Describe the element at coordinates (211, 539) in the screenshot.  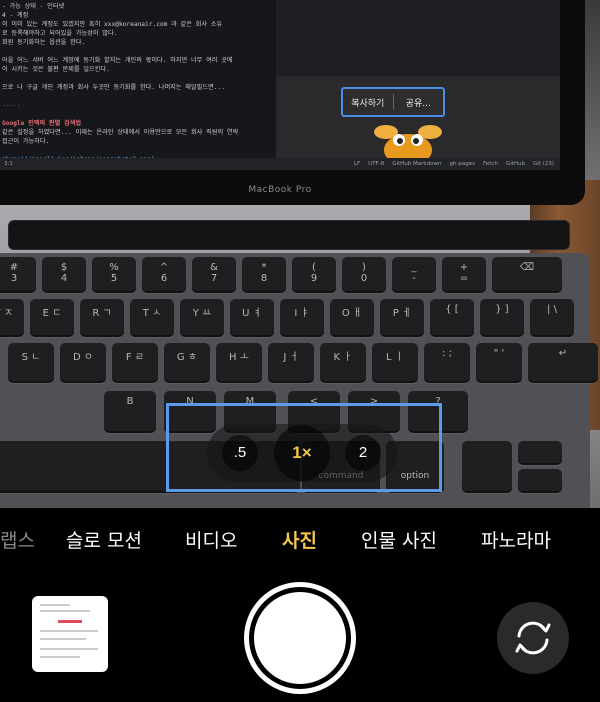
I see `mode-video: 비디오` at that location.